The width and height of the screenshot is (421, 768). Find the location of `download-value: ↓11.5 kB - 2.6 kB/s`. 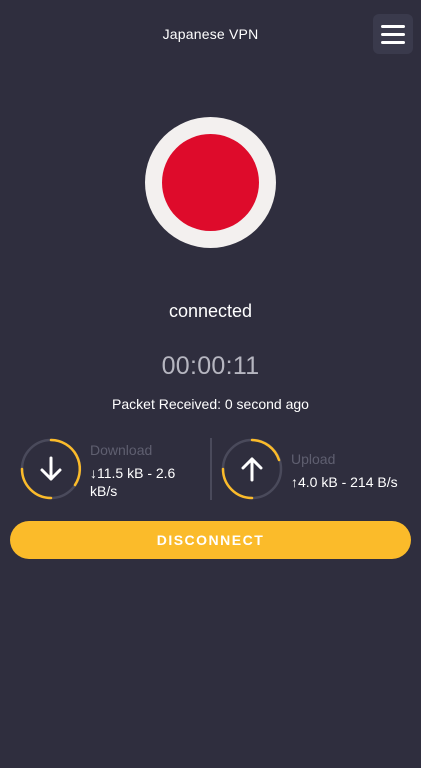

download-value: ↓11.5 kB - 2.6 kB/s is located at coordinates (132, 482).